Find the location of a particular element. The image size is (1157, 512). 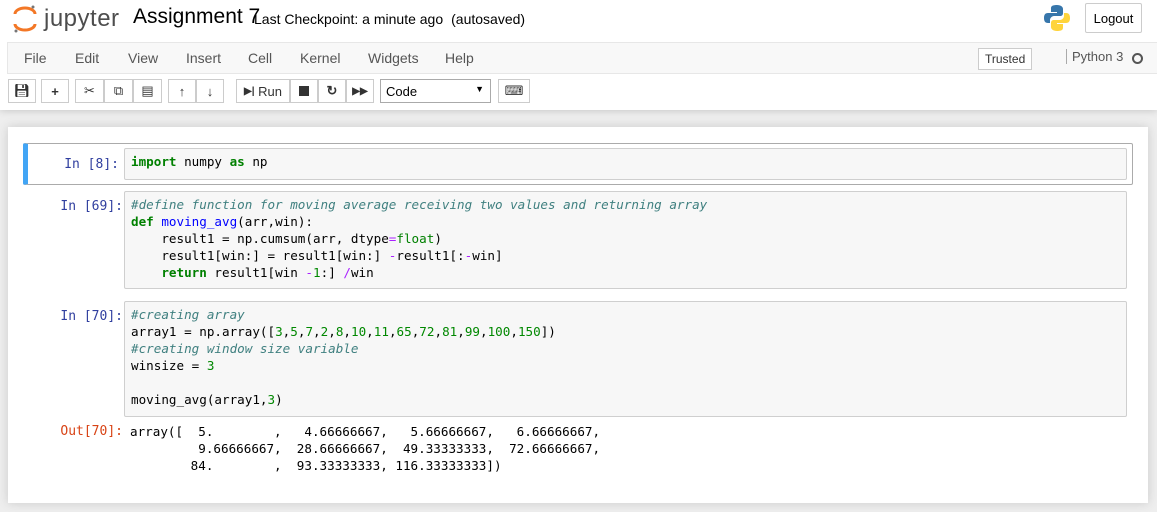

code-token: 10 is located at coordinates (359, 331).